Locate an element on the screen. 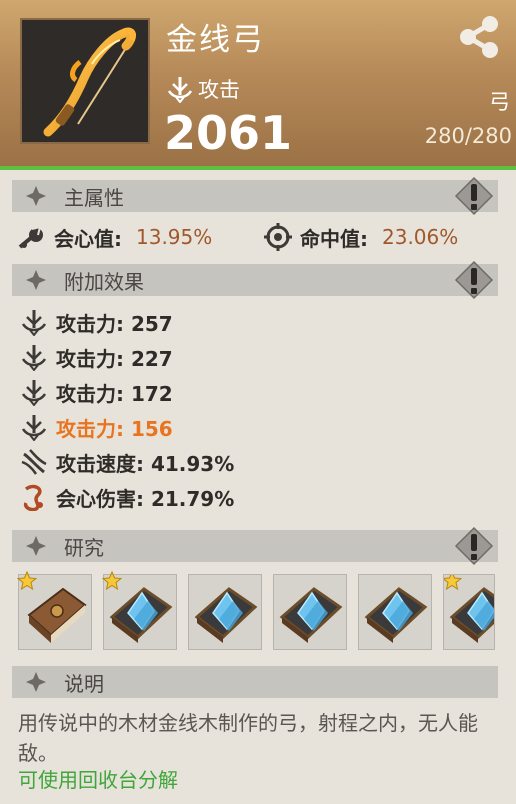 The width and height of the screenshot is (516, 804). item-type-row: 攻击 is located at coordinates (203, 89).